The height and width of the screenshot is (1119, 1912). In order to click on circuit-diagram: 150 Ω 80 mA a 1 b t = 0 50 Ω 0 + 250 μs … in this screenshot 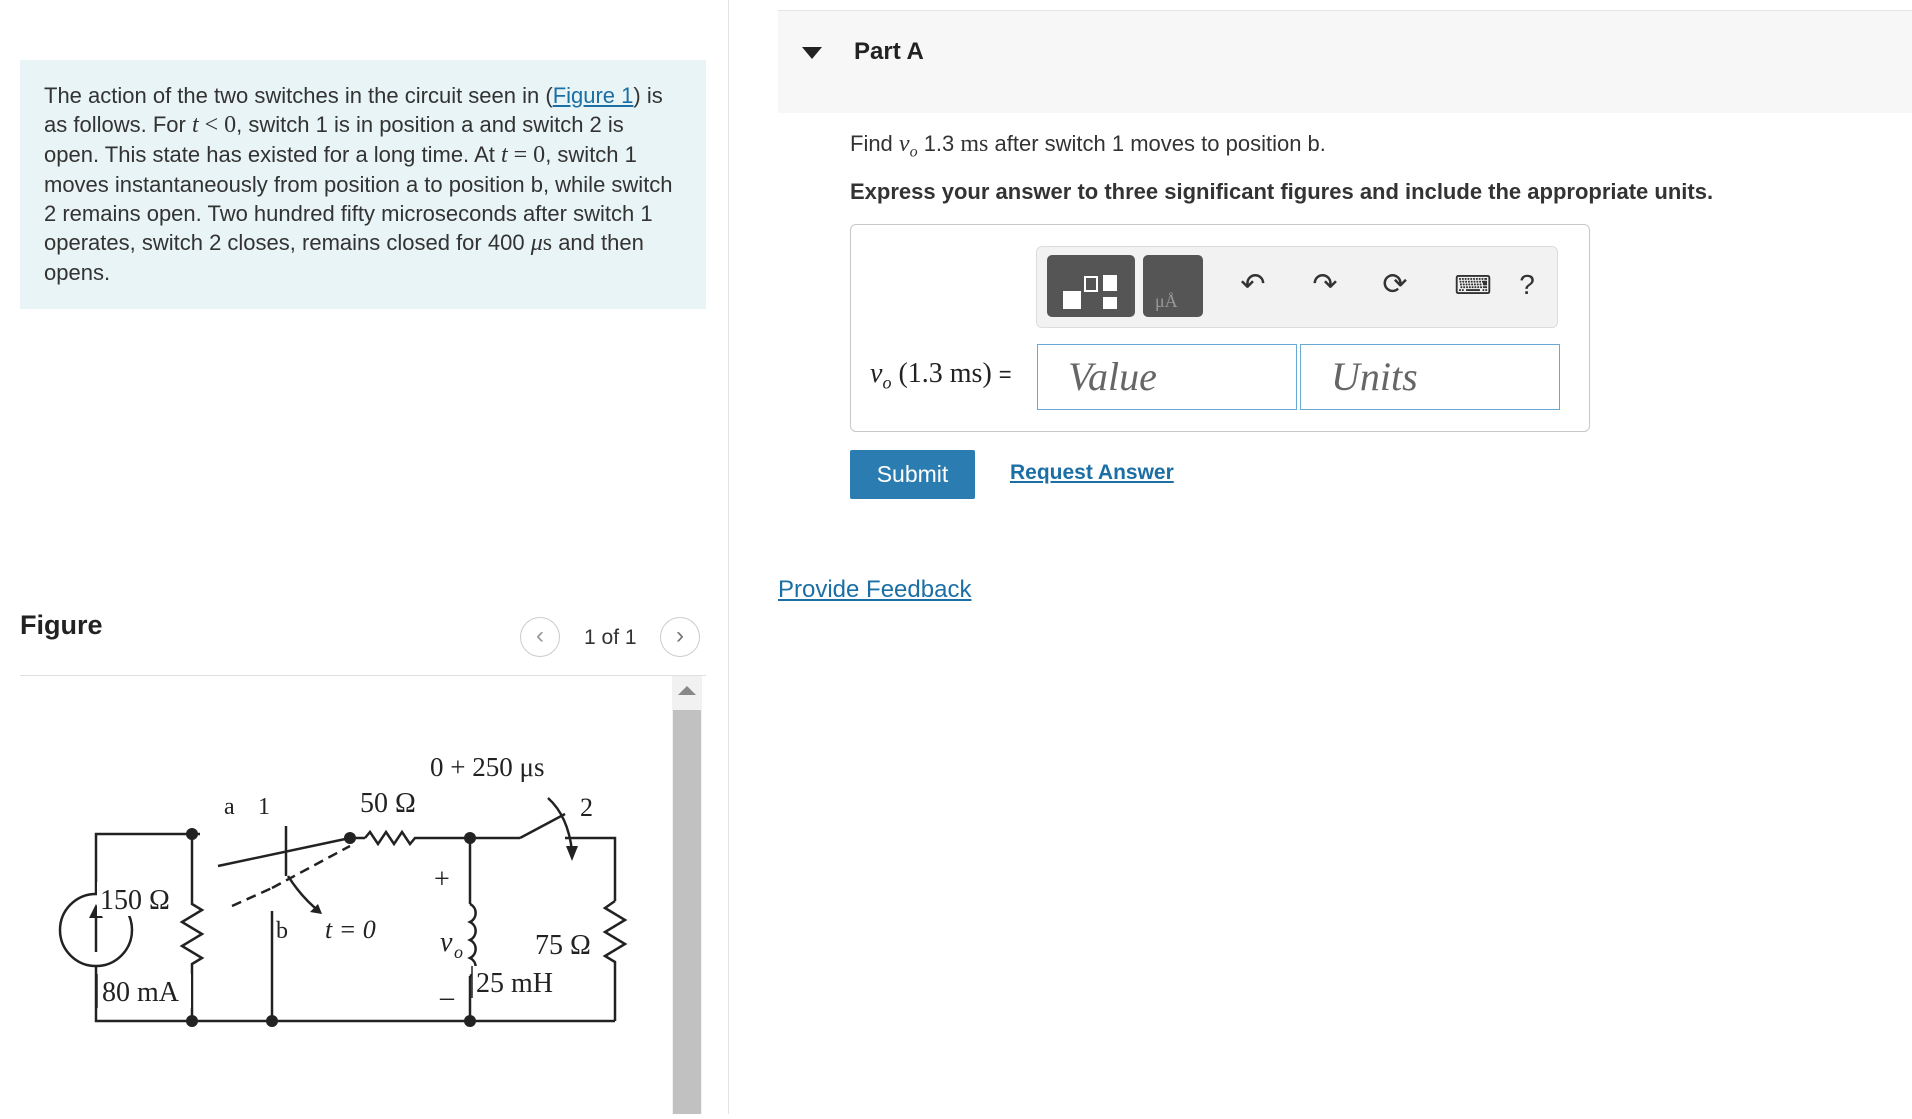, I will do `click(343, 889)`.